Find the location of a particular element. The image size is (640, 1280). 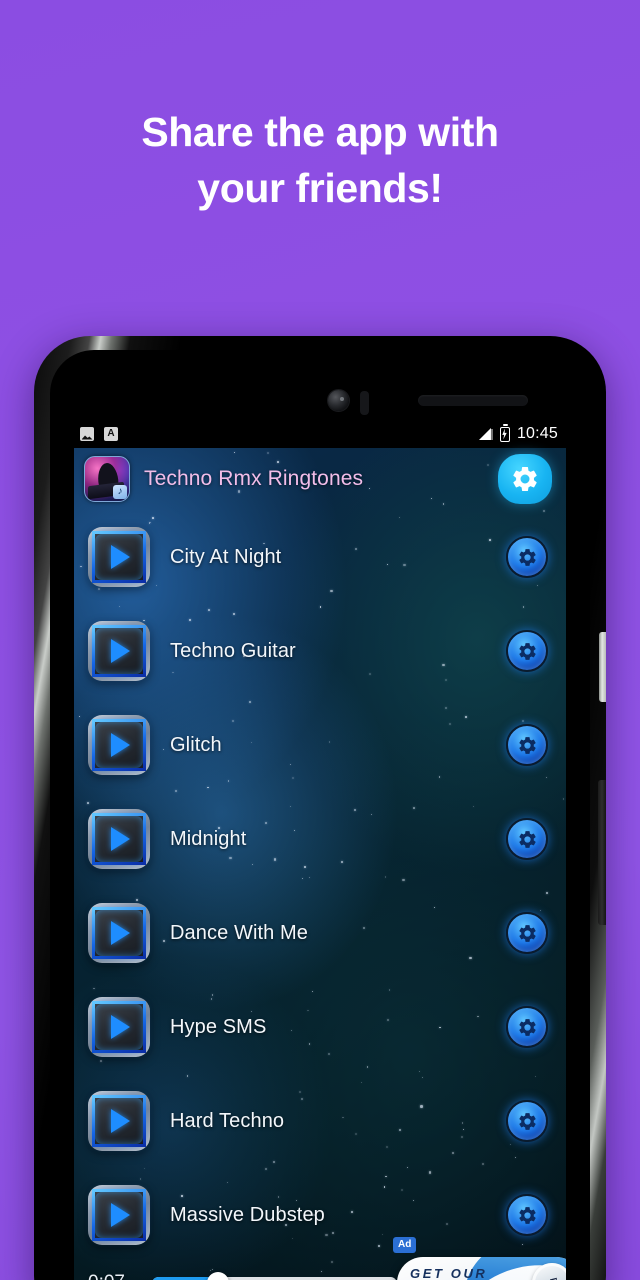

ringtone-title: Hard Techno is located at coordinates (227, 1120).